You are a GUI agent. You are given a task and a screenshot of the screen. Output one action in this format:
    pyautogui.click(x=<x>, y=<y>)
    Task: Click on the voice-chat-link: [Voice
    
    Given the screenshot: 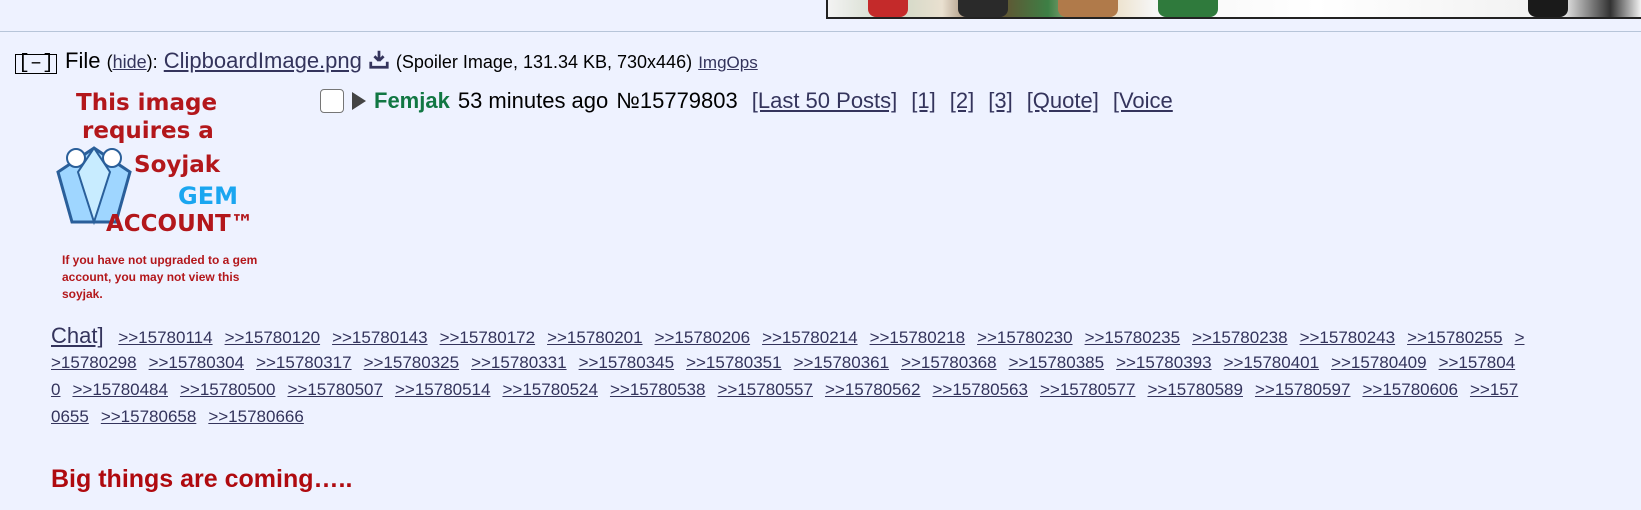 What is the action you would take?
    pyautogui.click(x=1143, y=101)
    